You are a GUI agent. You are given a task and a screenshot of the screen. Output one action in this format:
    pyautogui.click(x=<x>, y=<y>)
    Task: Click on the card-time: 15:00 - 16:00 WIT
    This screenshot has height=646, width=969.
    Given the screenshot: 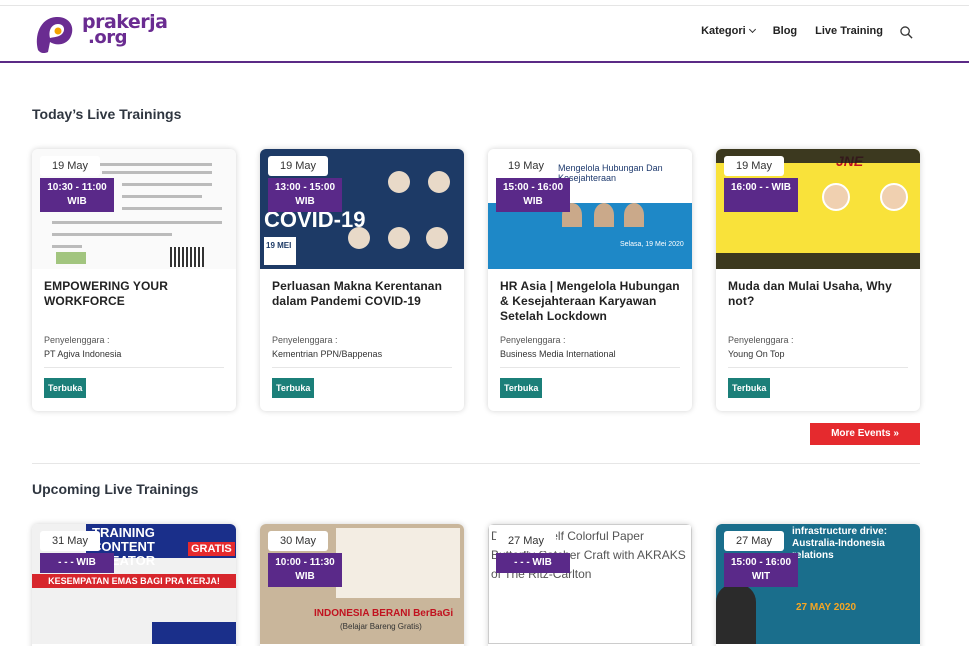 What is the action you would take?
    pyautogui.click(x=761, y=570)
    